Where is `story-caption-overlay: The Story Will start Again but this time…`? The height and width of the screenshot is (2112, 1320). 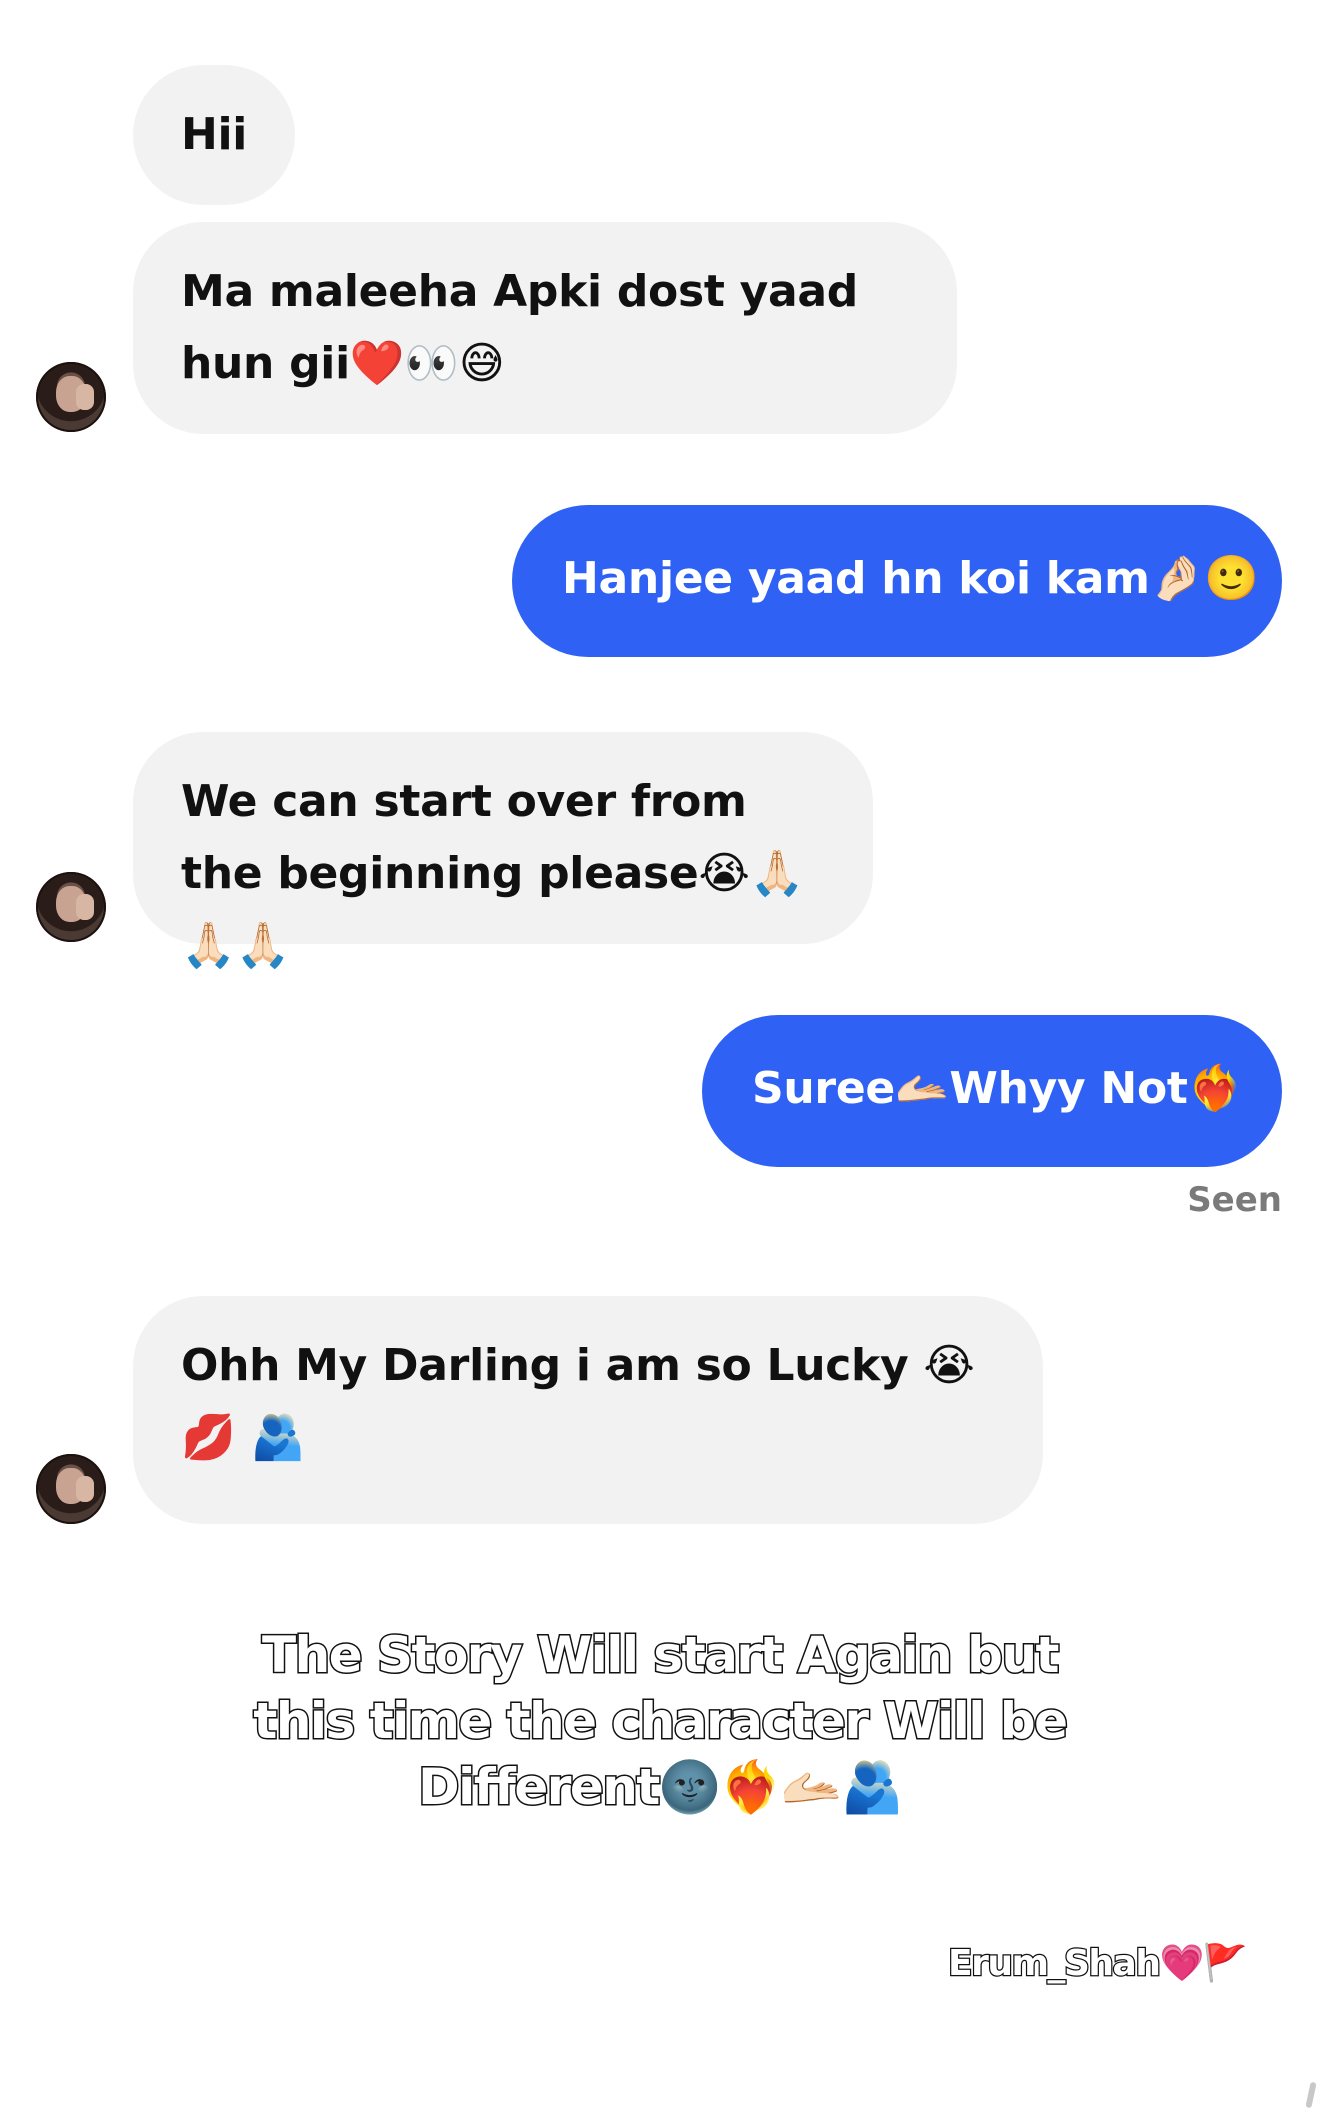
story-caption-overlay: The Story Will start Again but this time… is located at coordinates (661, 1721).